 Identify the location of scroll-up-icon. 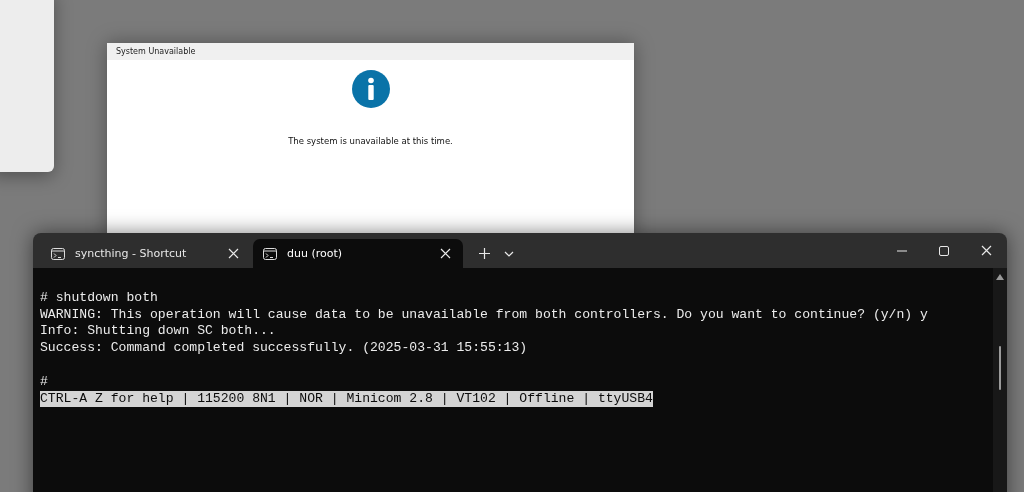
(1000, 277).